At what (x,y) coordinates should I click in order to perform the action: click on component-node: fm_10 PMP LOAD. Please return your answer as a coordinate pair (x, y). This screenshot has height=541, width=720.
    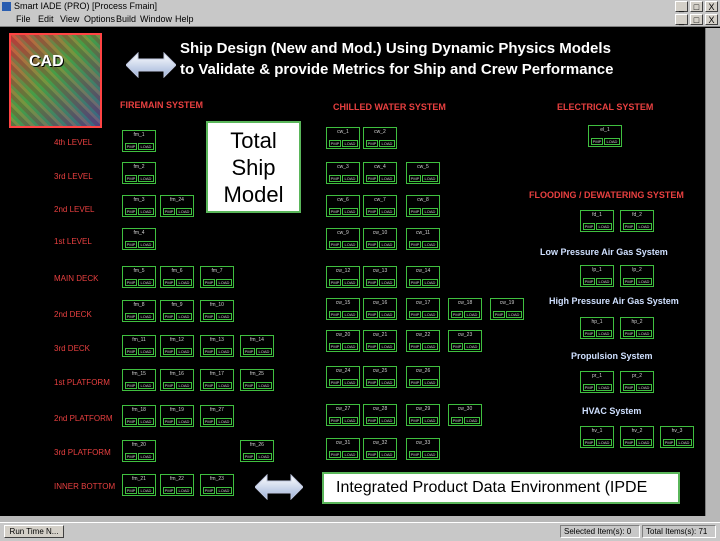
    Looking at the image, I should click on (217, 311).